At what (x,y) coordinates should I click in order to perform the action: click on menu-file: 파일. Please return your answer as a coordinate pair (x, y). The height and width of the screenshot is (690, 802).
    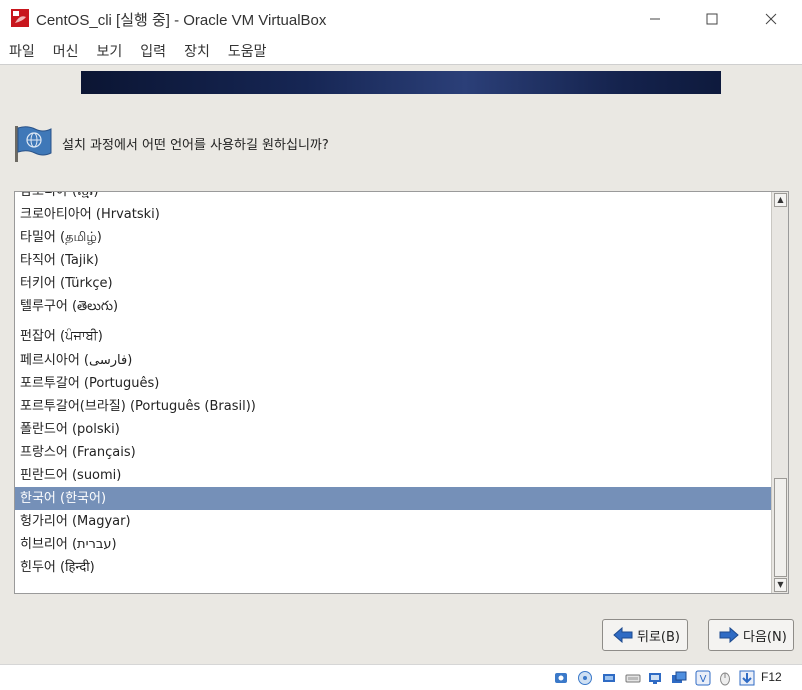
    Looking at the image, I should click on (22, 51).